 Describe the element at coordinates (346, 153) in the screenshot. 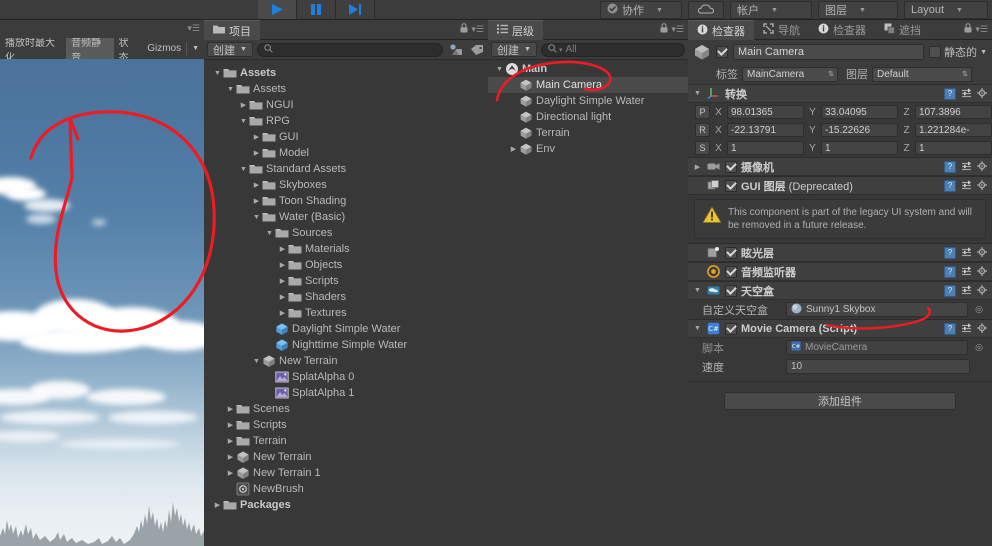

I see `project-tree-row: ▶ Model` at that location.